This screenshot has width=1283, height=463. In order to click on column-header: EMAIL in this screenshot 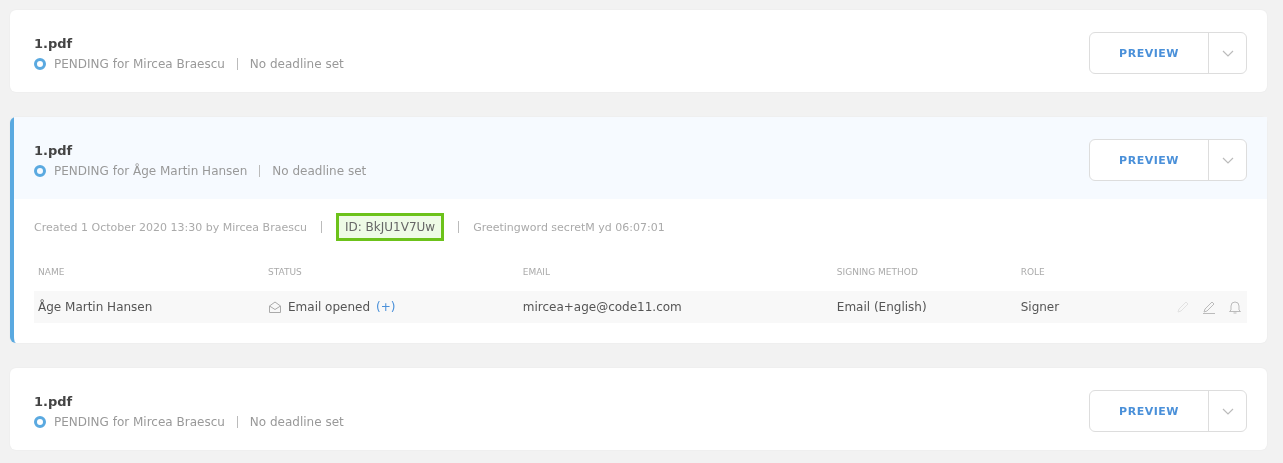, I will do `click(675, 279)`.